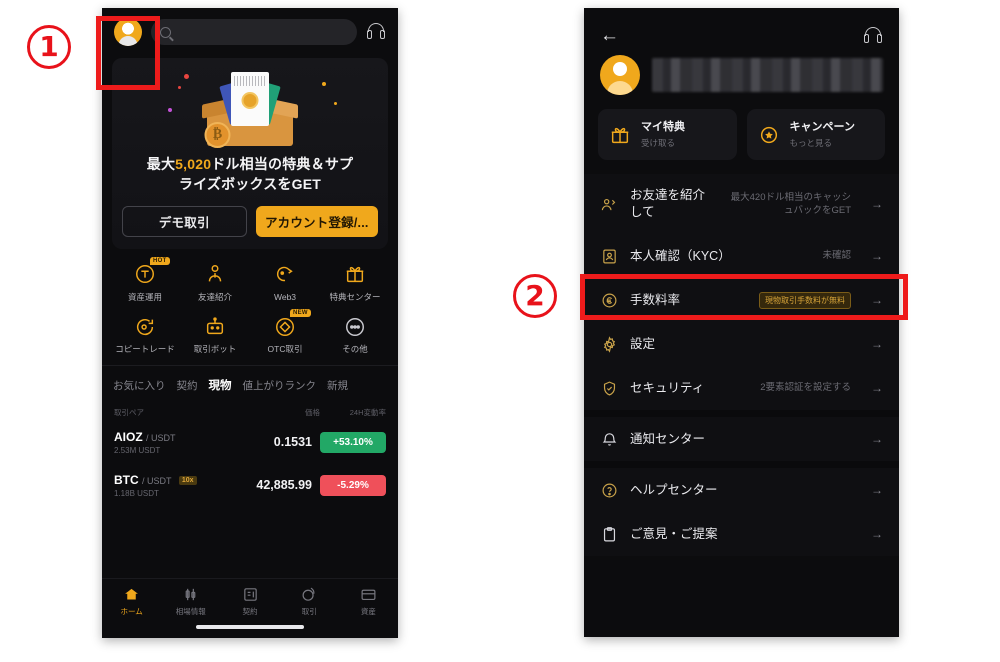  Describe the element at coordinates (126, 479) in the screenshot. I see `symbol-base: BTC` at that location.